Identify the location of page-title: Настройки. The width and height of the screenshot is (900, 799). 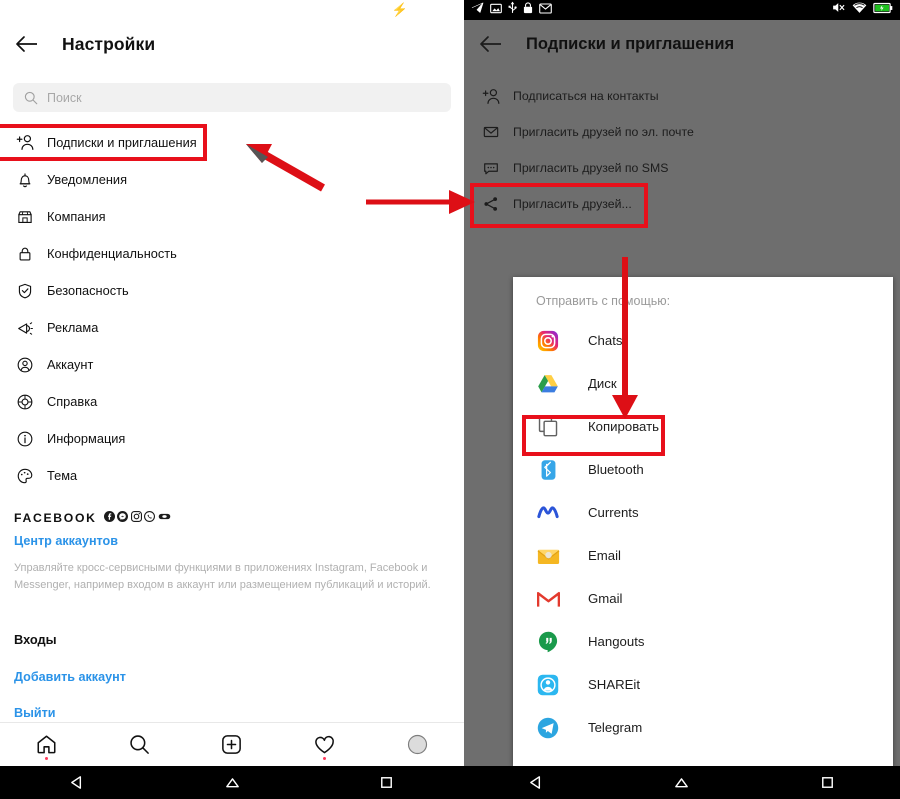
(109, 43).